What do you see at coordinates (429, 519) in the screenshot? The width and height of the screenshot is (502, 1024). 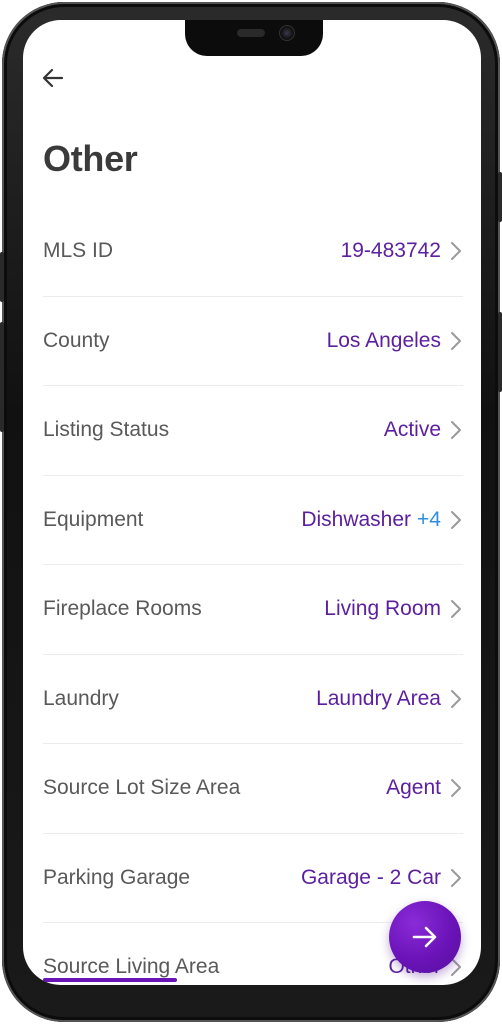 I see `more-count-badge: +4` at bounding box center [429, 519].